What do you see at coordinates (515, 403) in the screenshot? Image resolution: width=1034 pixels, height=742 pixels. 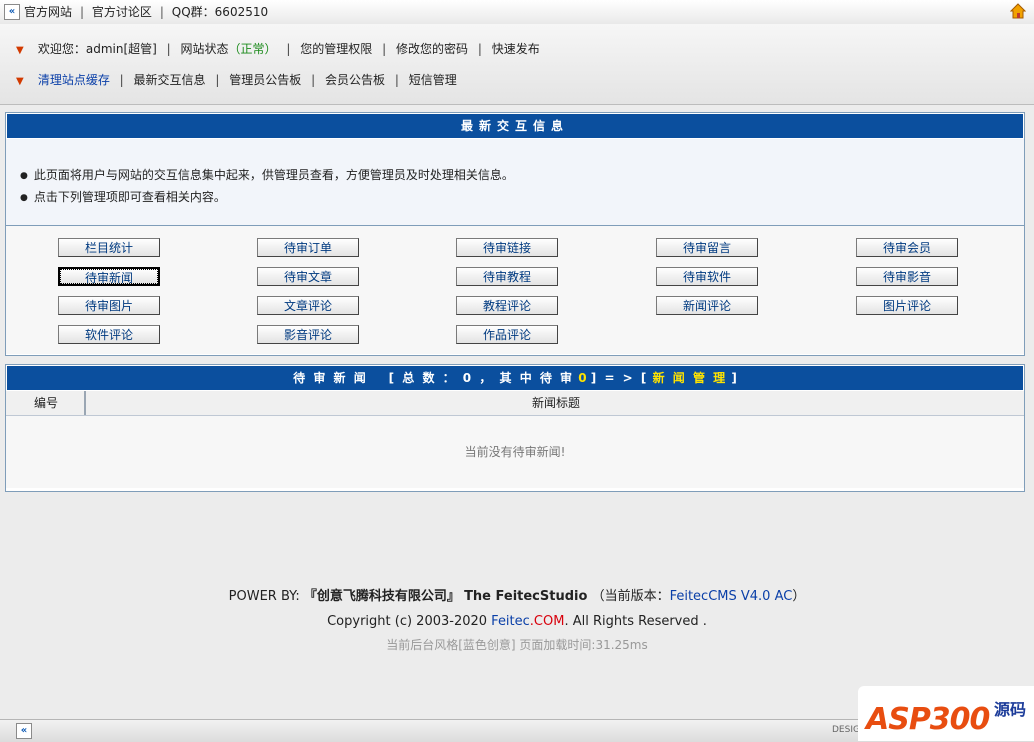 I see `table-header: 编号 新闻标题` at bounding box center [515, 403].